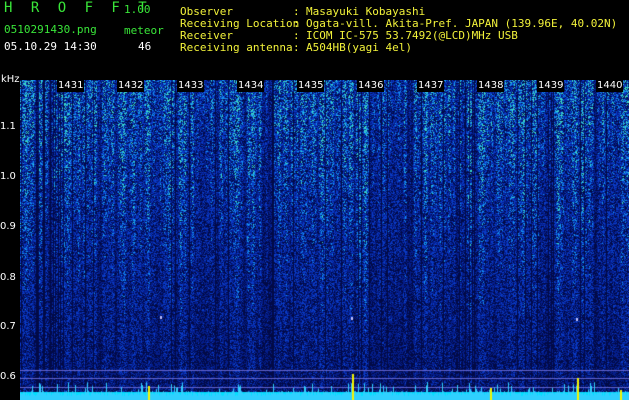 The width and height of the screenshot is (629, 400). I want to click on x-tick-label: 1433, so click(191, 86).